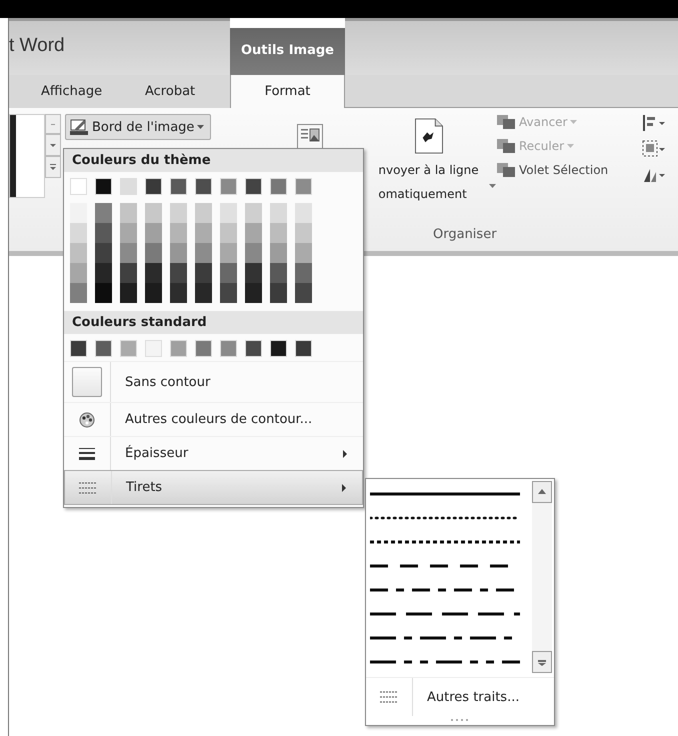 The height and width of the screenshot is (736, 678). I want to click on wrap-text-button: nvoyer à la ligne omatiquement, so click(428, 160).